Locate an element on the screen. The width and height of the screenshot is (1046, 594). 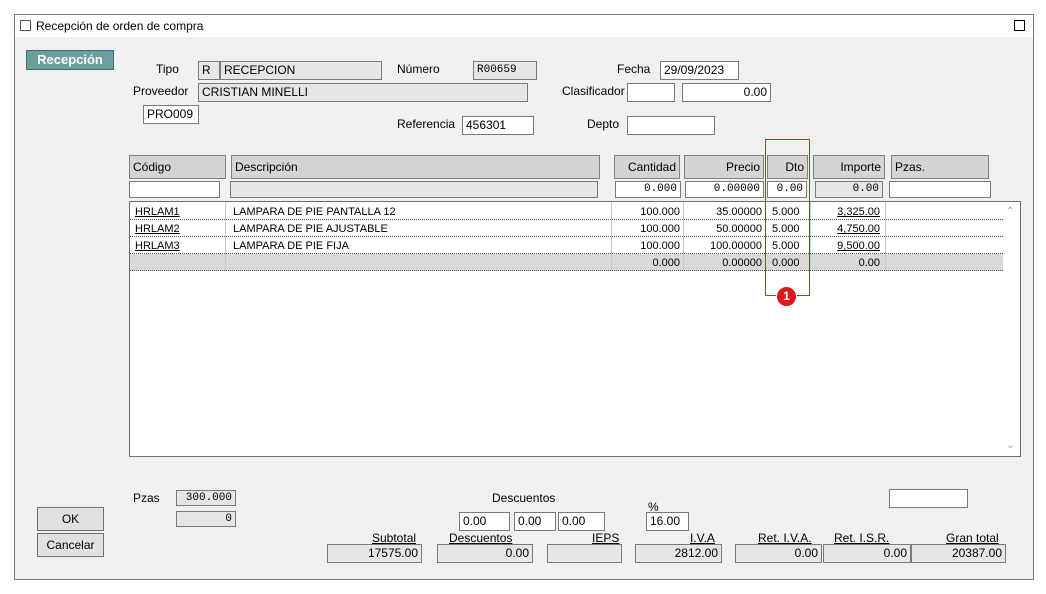
row-codigo is located at coordinates (180, 263).